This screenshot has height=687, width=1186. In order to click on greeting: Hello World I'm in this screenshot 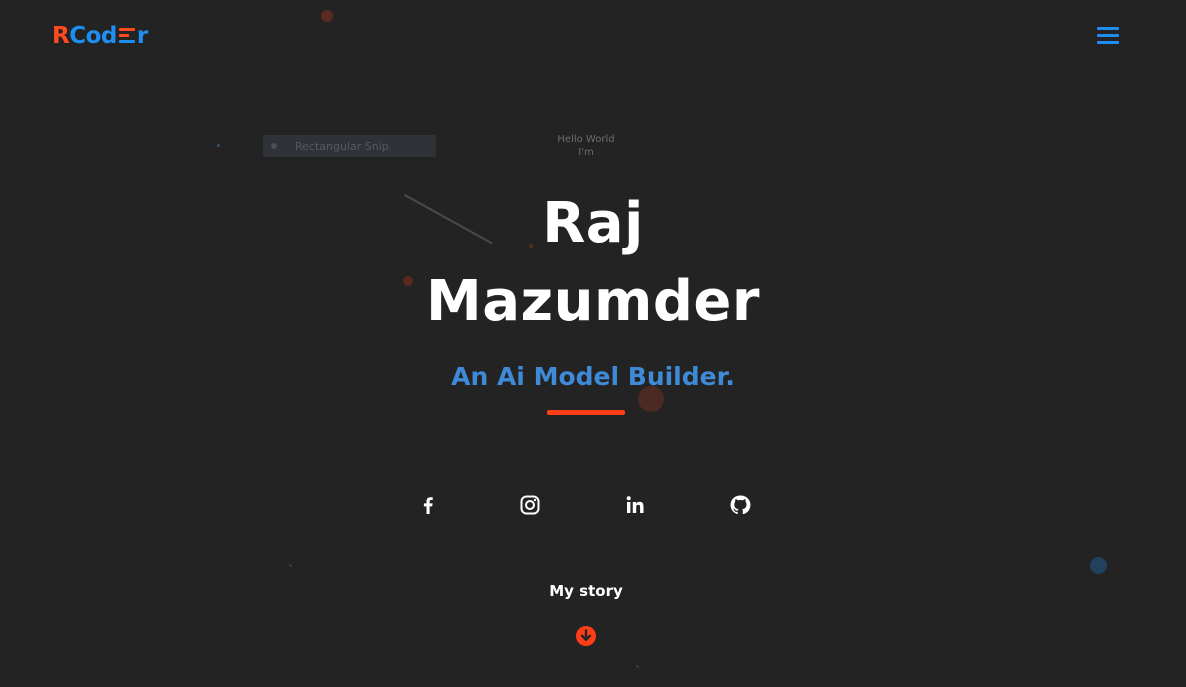, I will do `click(586, 146)`.